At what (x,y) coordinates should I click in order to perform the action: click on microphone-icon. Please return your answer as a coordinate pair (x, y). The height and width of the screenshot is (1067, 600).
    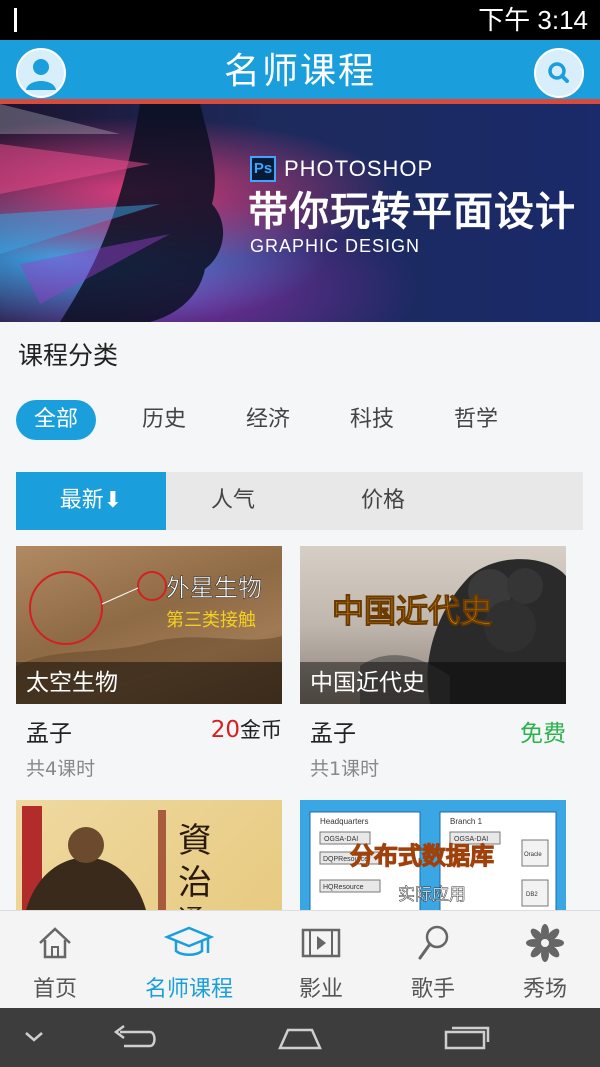
    Looking at the image, I should click on (433, 942).